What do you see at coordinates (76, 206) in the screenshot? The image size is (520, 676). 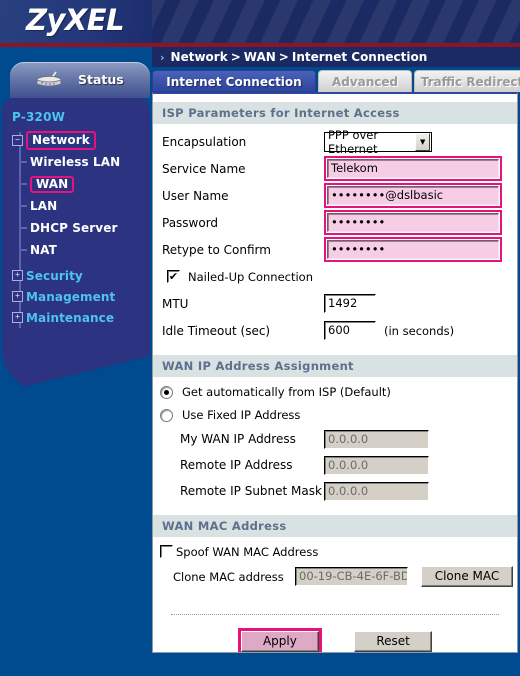 I see `sidebar-item-lan: LAN` at bounding box center [76, 206].